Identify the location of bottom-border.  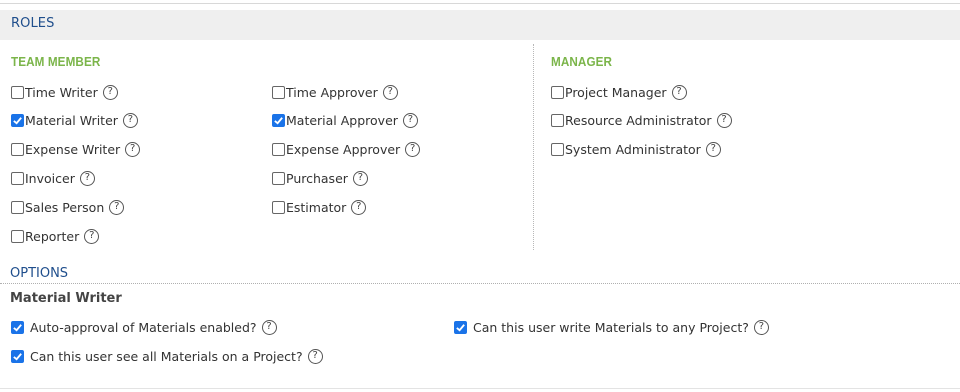
(480, 388).